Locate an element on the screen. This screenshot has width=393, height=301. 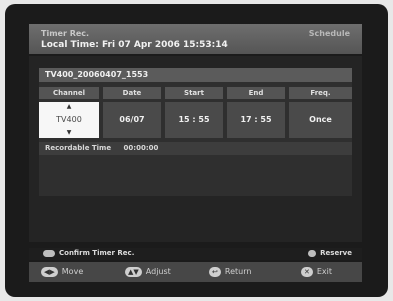
navigation-bar: ◀▶ Move ▲▼ Adjust ↩ Return ✕ Exit is located at coordinates (195, 272).